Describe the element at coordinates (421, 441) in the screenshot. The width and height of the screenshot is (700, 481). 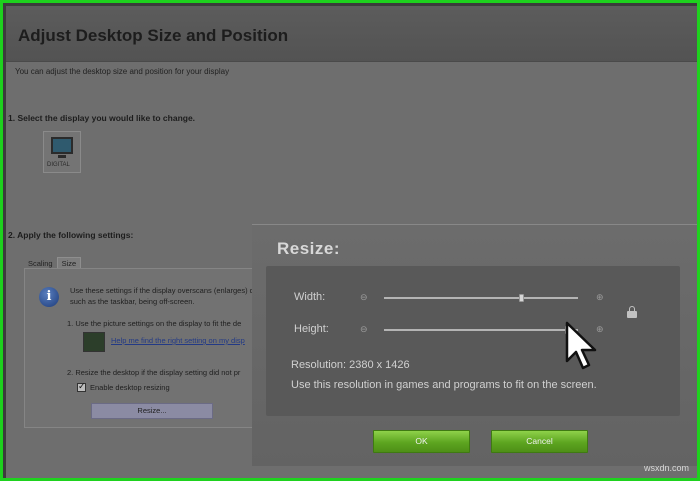
I see `ok-button: OK` at that location.